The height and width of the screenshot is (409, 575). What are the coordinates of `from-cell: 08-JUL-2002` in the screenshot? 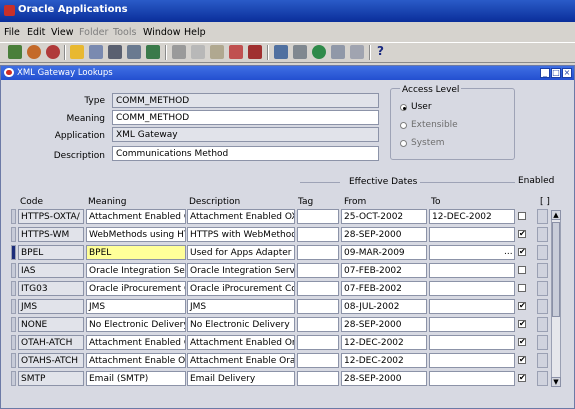 It's located at (384, 306).